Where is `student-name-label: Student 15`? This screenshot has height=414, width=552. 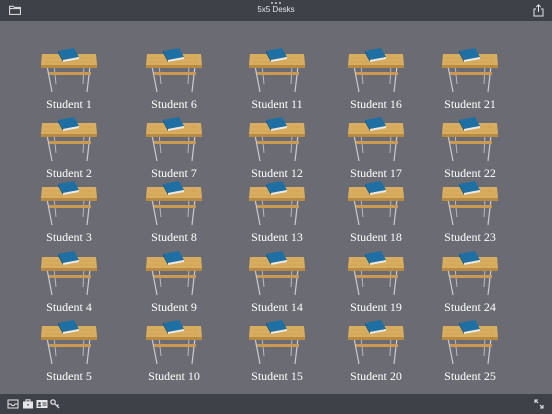
student-name-label: Student 15 is located at coordinates (277, 376).